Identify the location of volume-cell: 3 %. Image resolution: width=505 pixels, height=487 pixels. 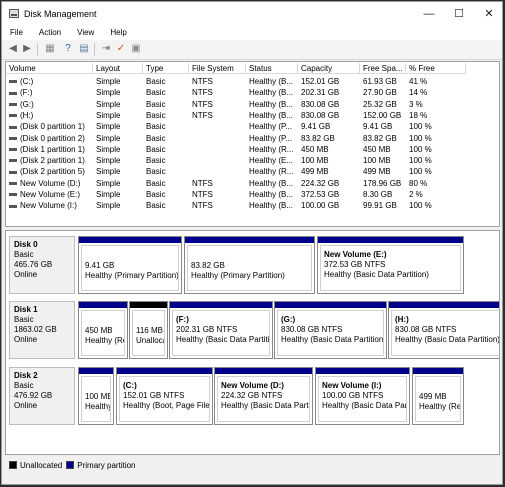
(416, 104).